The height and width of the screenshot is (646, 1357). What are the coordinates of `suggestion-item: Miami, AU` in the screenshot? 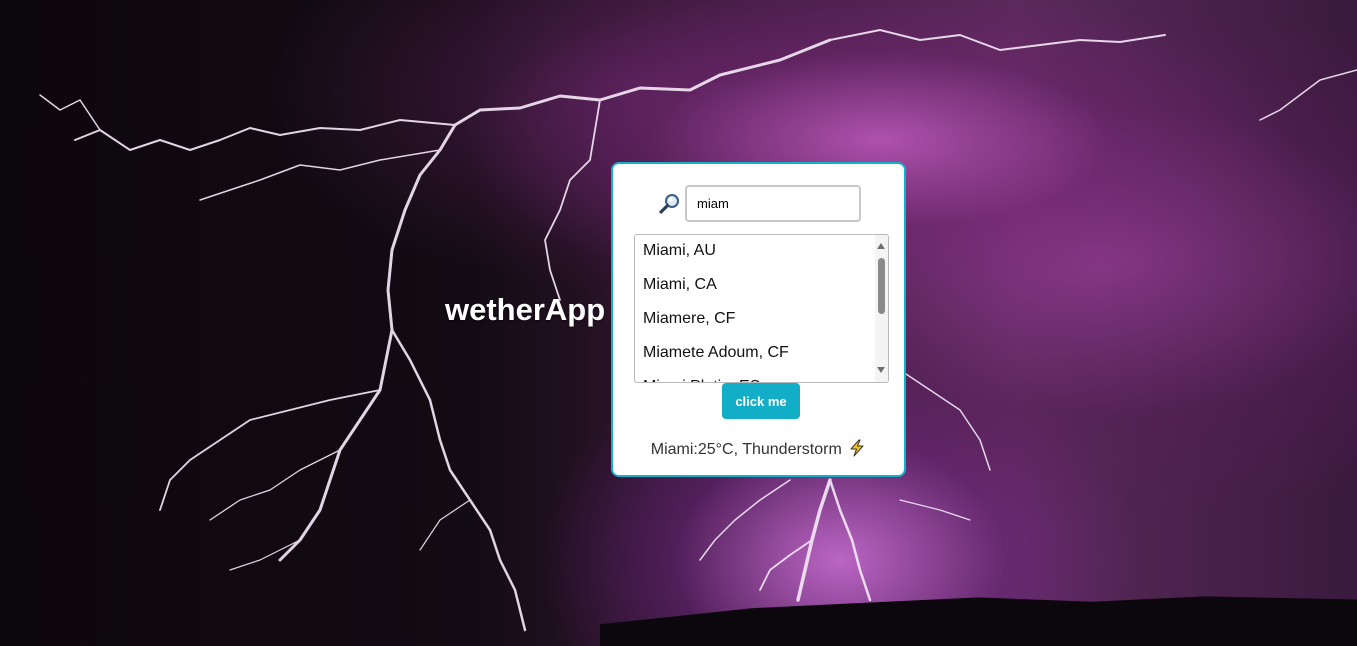 It's located at (755, 252).